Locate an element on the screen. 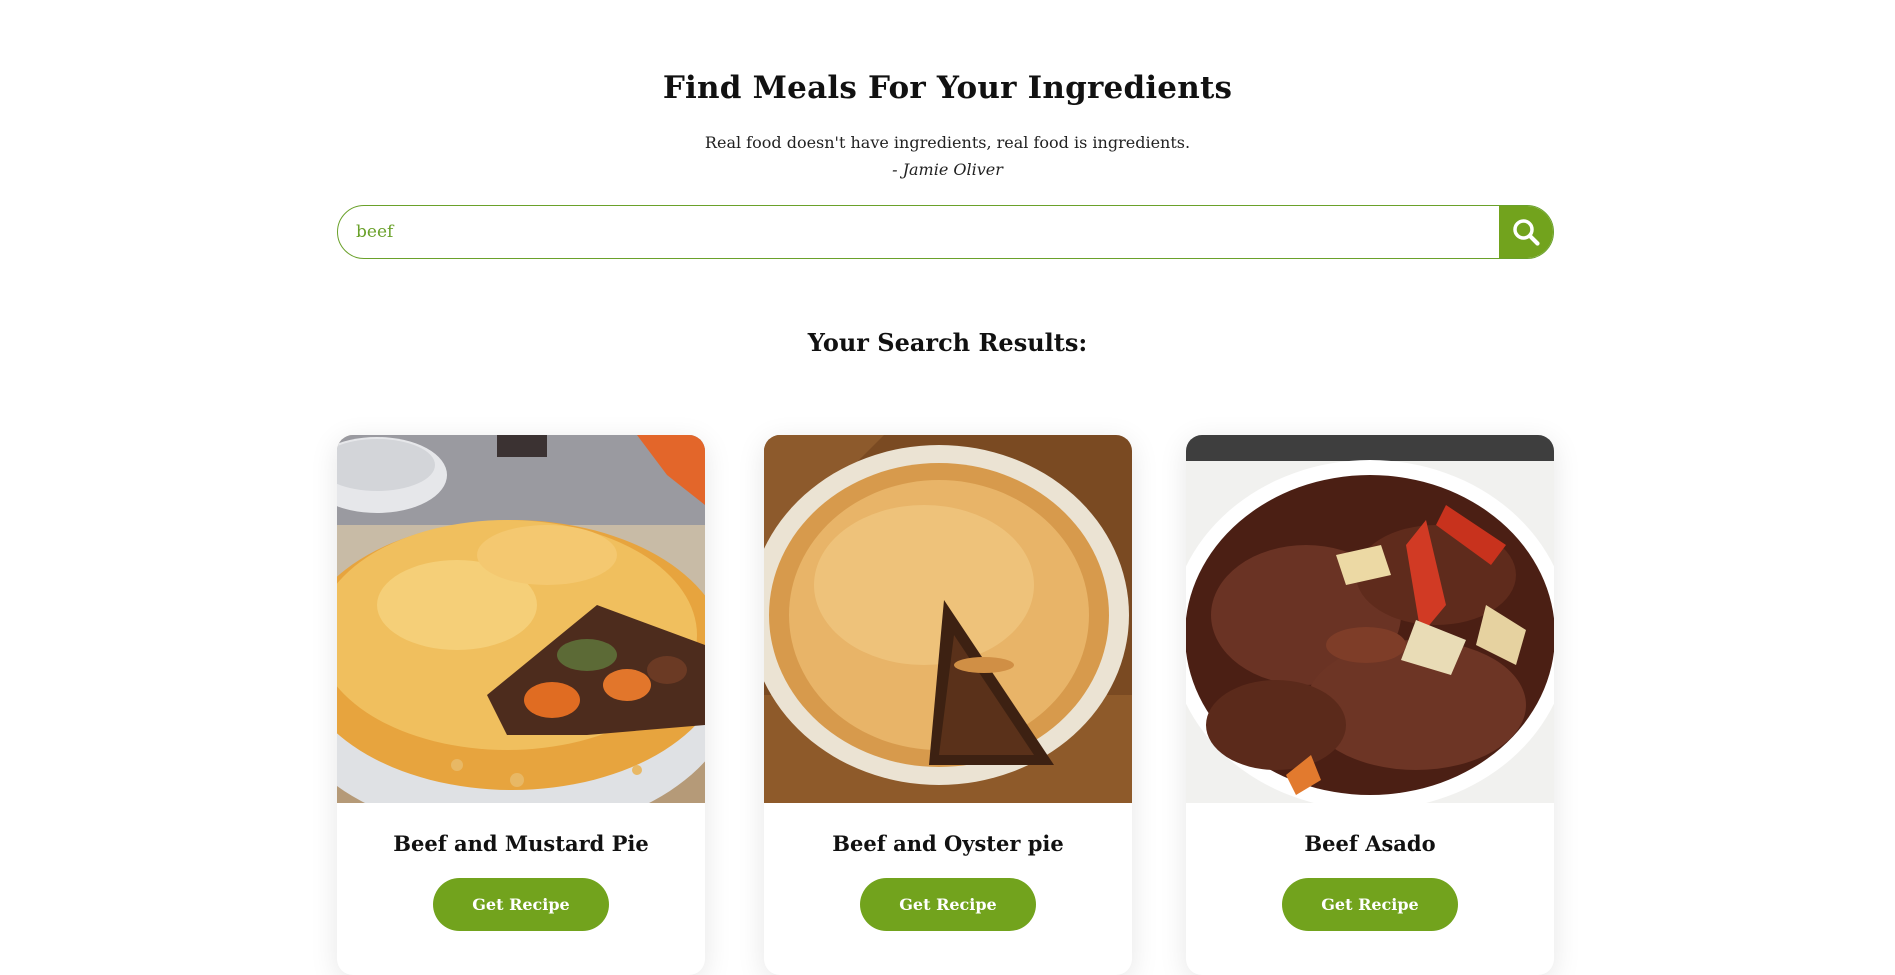 The width and height of the screenshot is (1895, 975). results-title: Your Search Results: is located at coordinates (947, 342).